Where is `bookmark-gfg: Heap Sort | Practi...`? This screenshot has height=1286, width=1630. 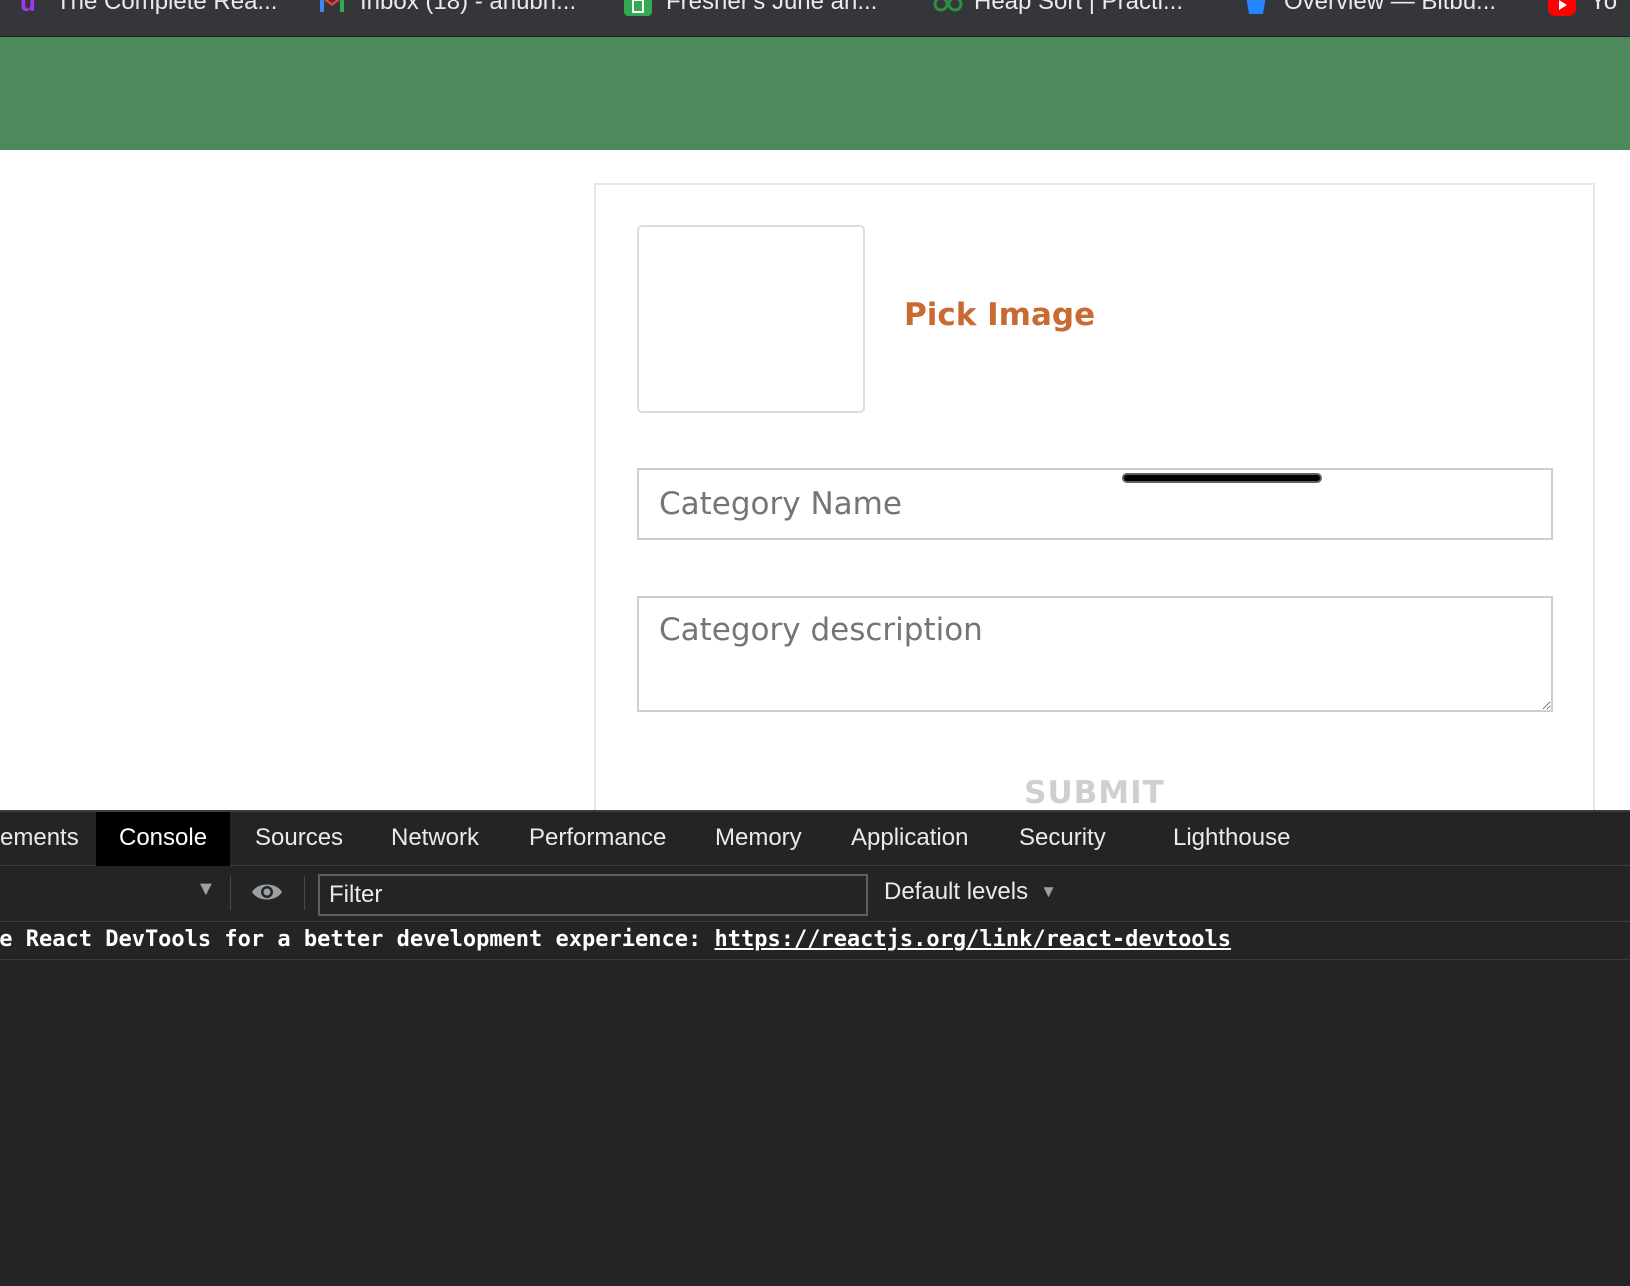
bookmark-gfg: Heap Sort | Practi... is located at coordinates (1057, 8).